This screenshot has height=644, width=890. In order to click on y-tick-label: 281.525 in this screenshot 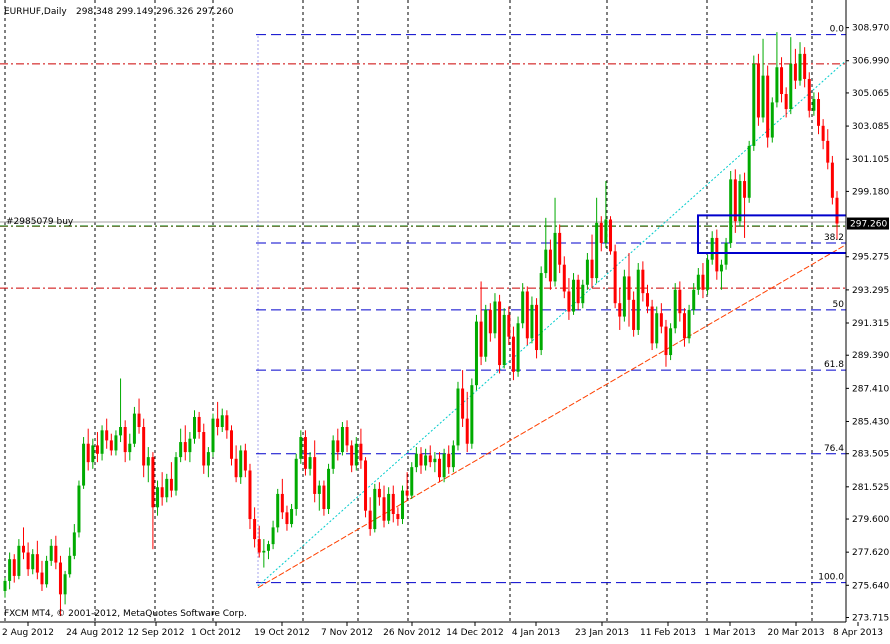, I will do `click(870, 488)`.